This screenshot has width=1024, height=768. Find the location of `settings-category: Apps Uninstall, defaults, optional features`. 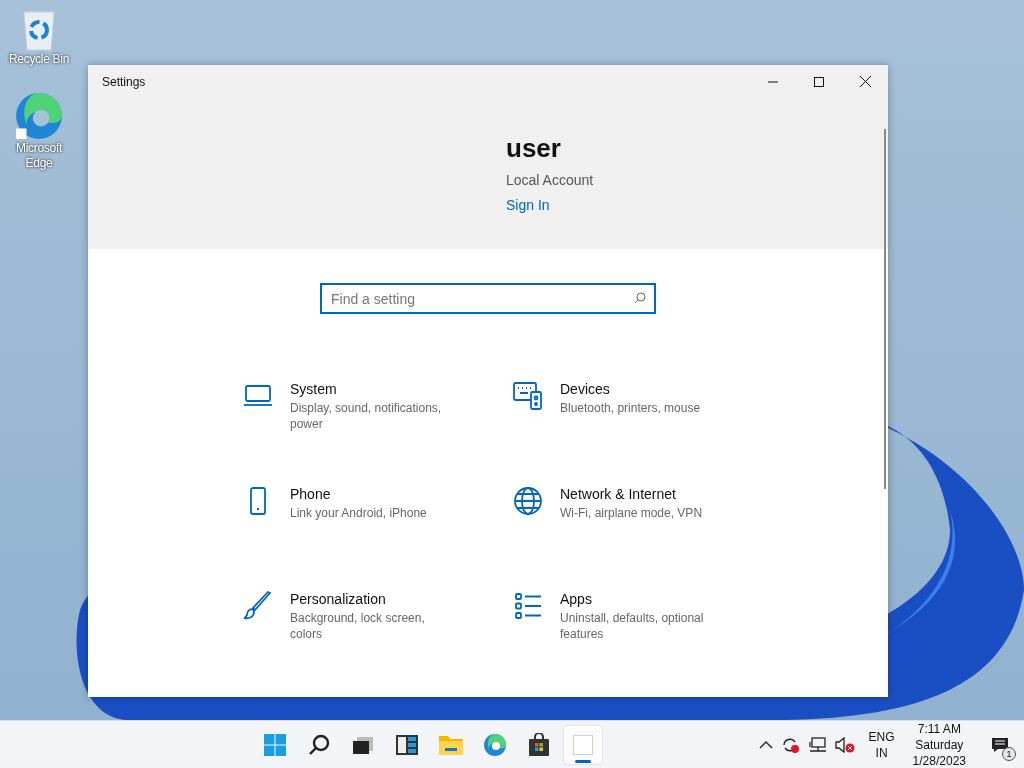

settings-category: Apps Uninstall, defaults, optional features is located at coordinates (647, 623).